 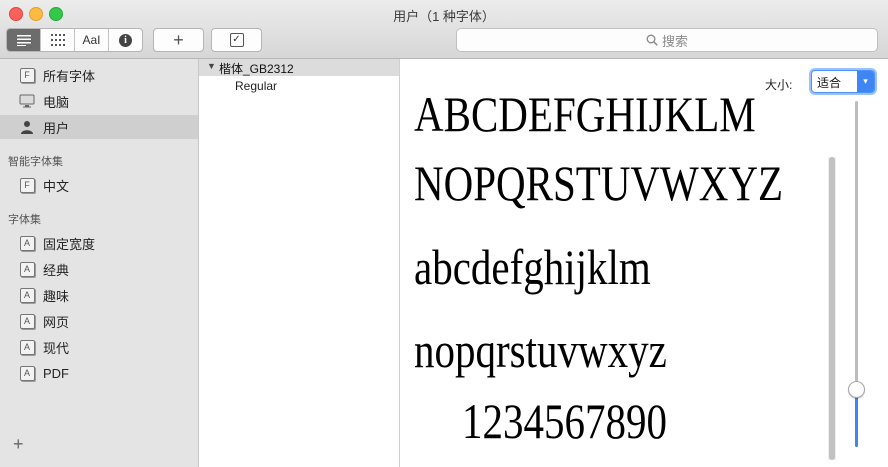 I want to click on custom-text-view-icon: AaI, so click(x=91, y=40).